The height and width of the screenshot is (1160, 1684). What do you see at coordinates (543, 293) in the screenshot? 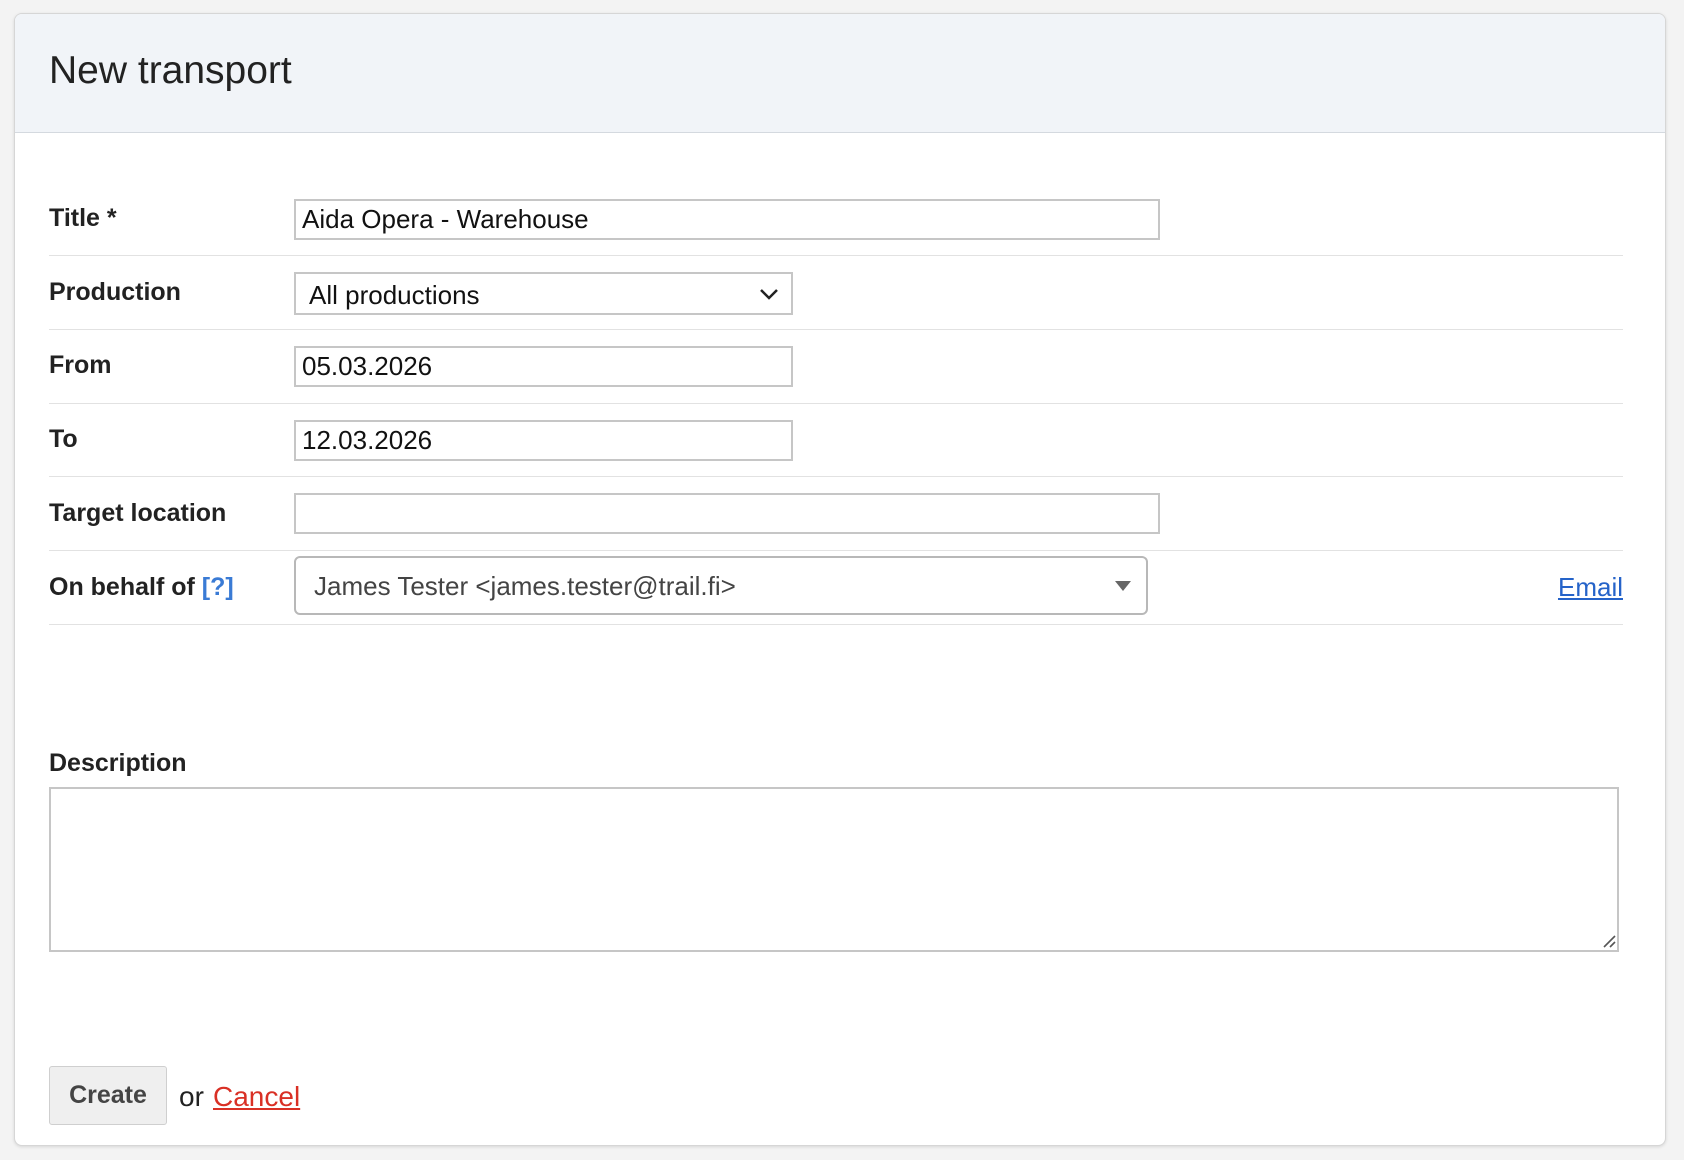
I see `production-select: All productions` at bounding box center [543, 293].